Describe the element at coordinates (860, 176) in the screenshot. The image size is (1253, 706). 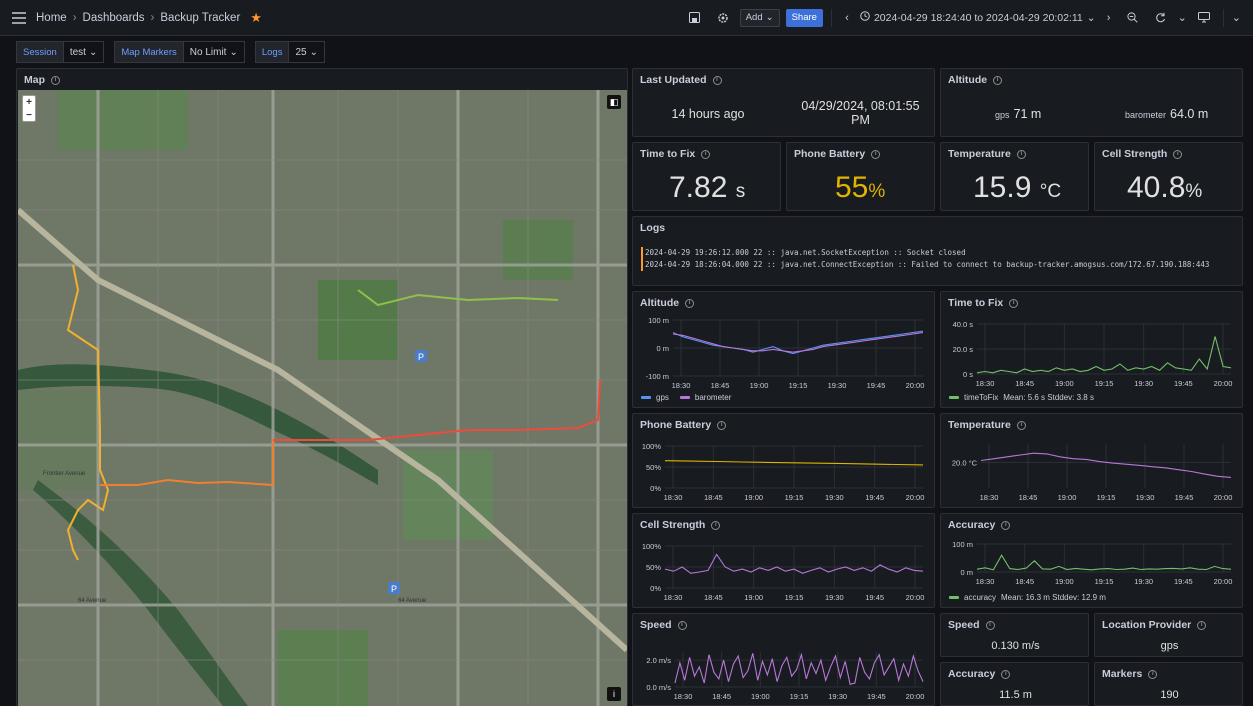
I see `phone-battery-stat-panel: Phone Battery i 55%` at that location.